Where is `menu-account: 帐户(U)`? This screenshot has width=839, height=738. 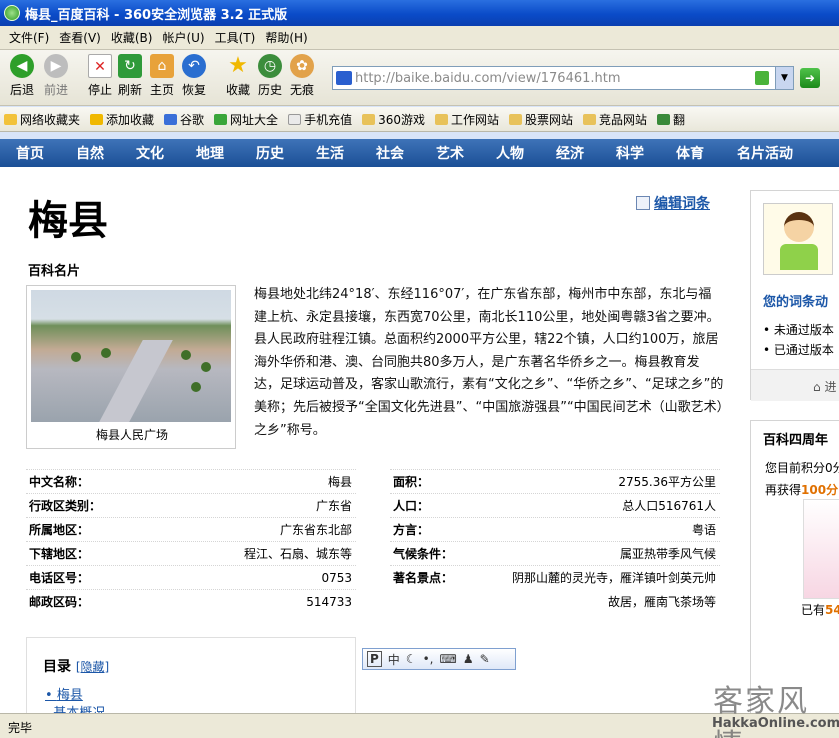 menu-account: 帐户(U) is located at coordinates (183, 37).